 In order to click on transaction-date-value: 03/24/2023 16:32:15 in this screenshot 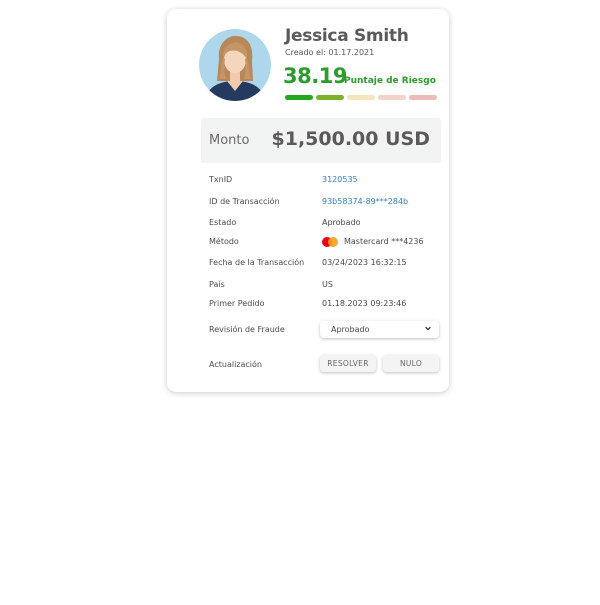, I will do `click(364, 262)`.